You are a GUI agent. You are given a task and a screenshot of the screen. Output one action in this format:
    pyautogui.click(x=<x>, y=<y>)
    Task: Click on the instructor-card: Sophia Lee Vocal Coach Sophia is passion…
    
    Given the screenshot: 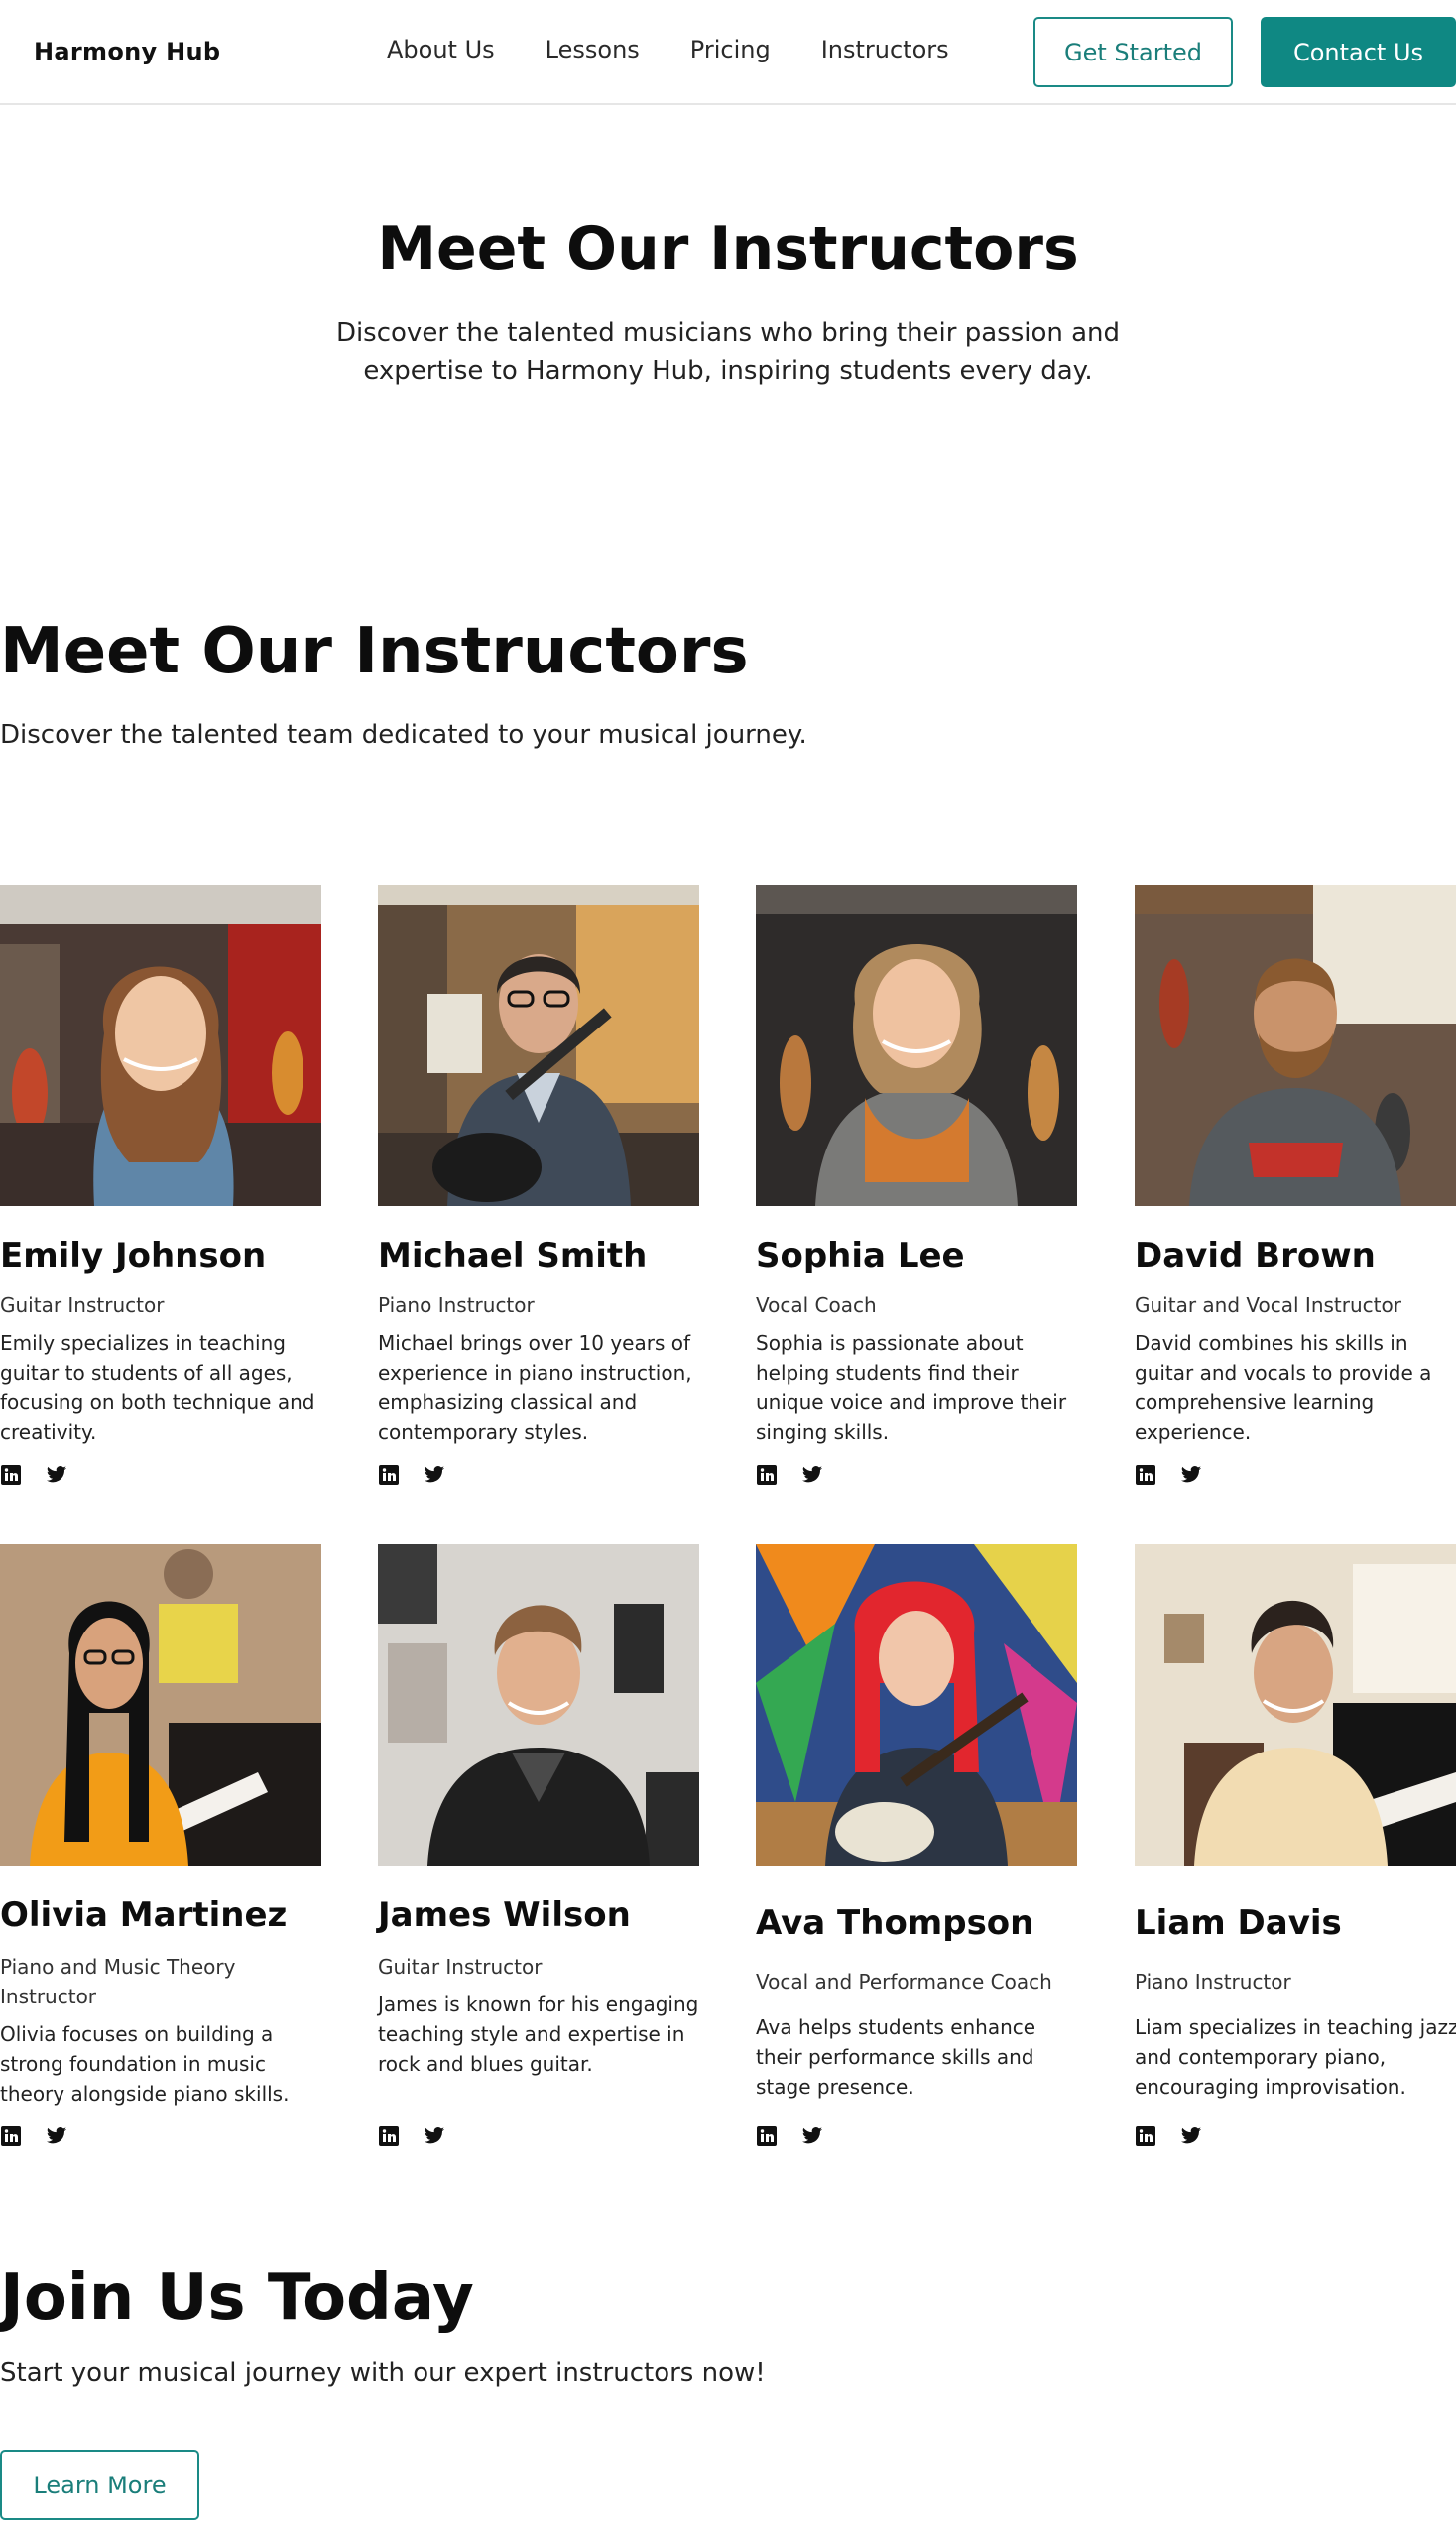 What is the action you would take?
    pyautogui.click(x=917, y=1185)
    